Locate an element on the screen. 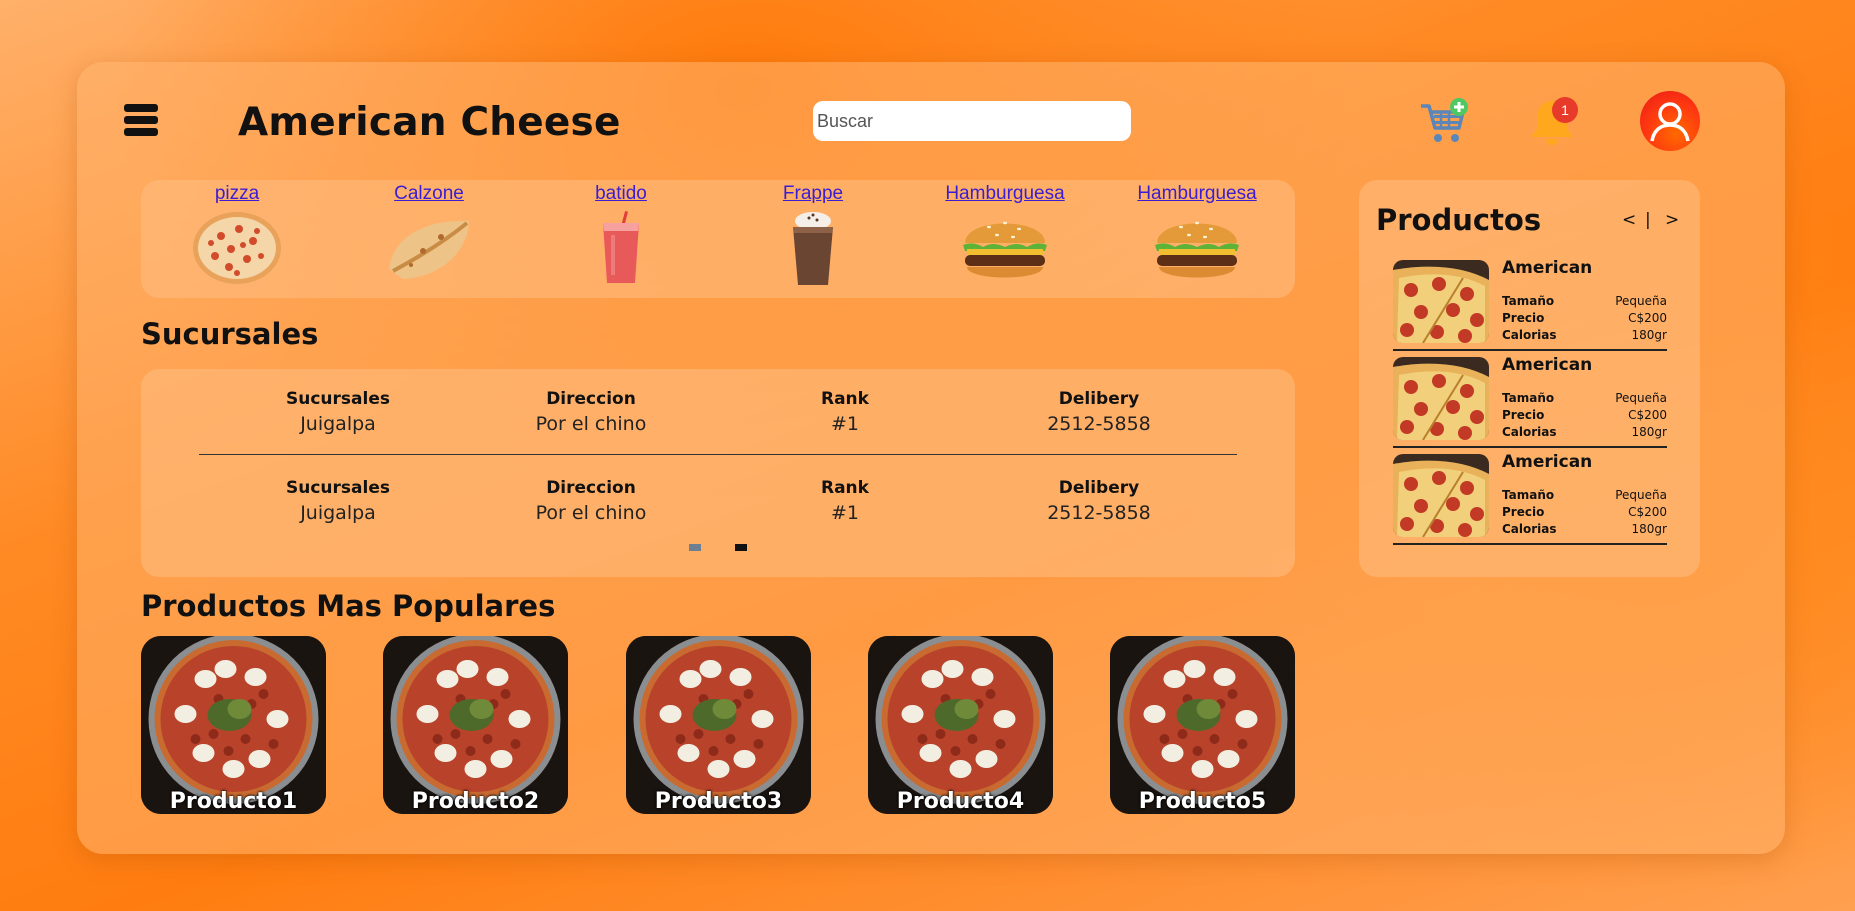 This screenshot has height=911, width=1855. category-item-batido: batido is located at coordinates (621, 234).